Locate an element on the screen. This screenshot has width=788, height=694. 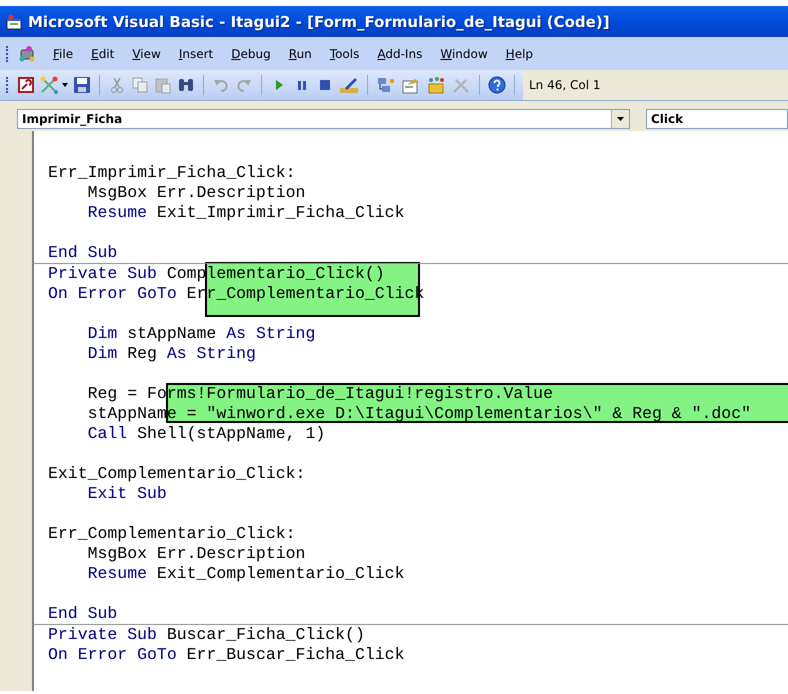
menu-item: Window is located at coordinates (464, 53).